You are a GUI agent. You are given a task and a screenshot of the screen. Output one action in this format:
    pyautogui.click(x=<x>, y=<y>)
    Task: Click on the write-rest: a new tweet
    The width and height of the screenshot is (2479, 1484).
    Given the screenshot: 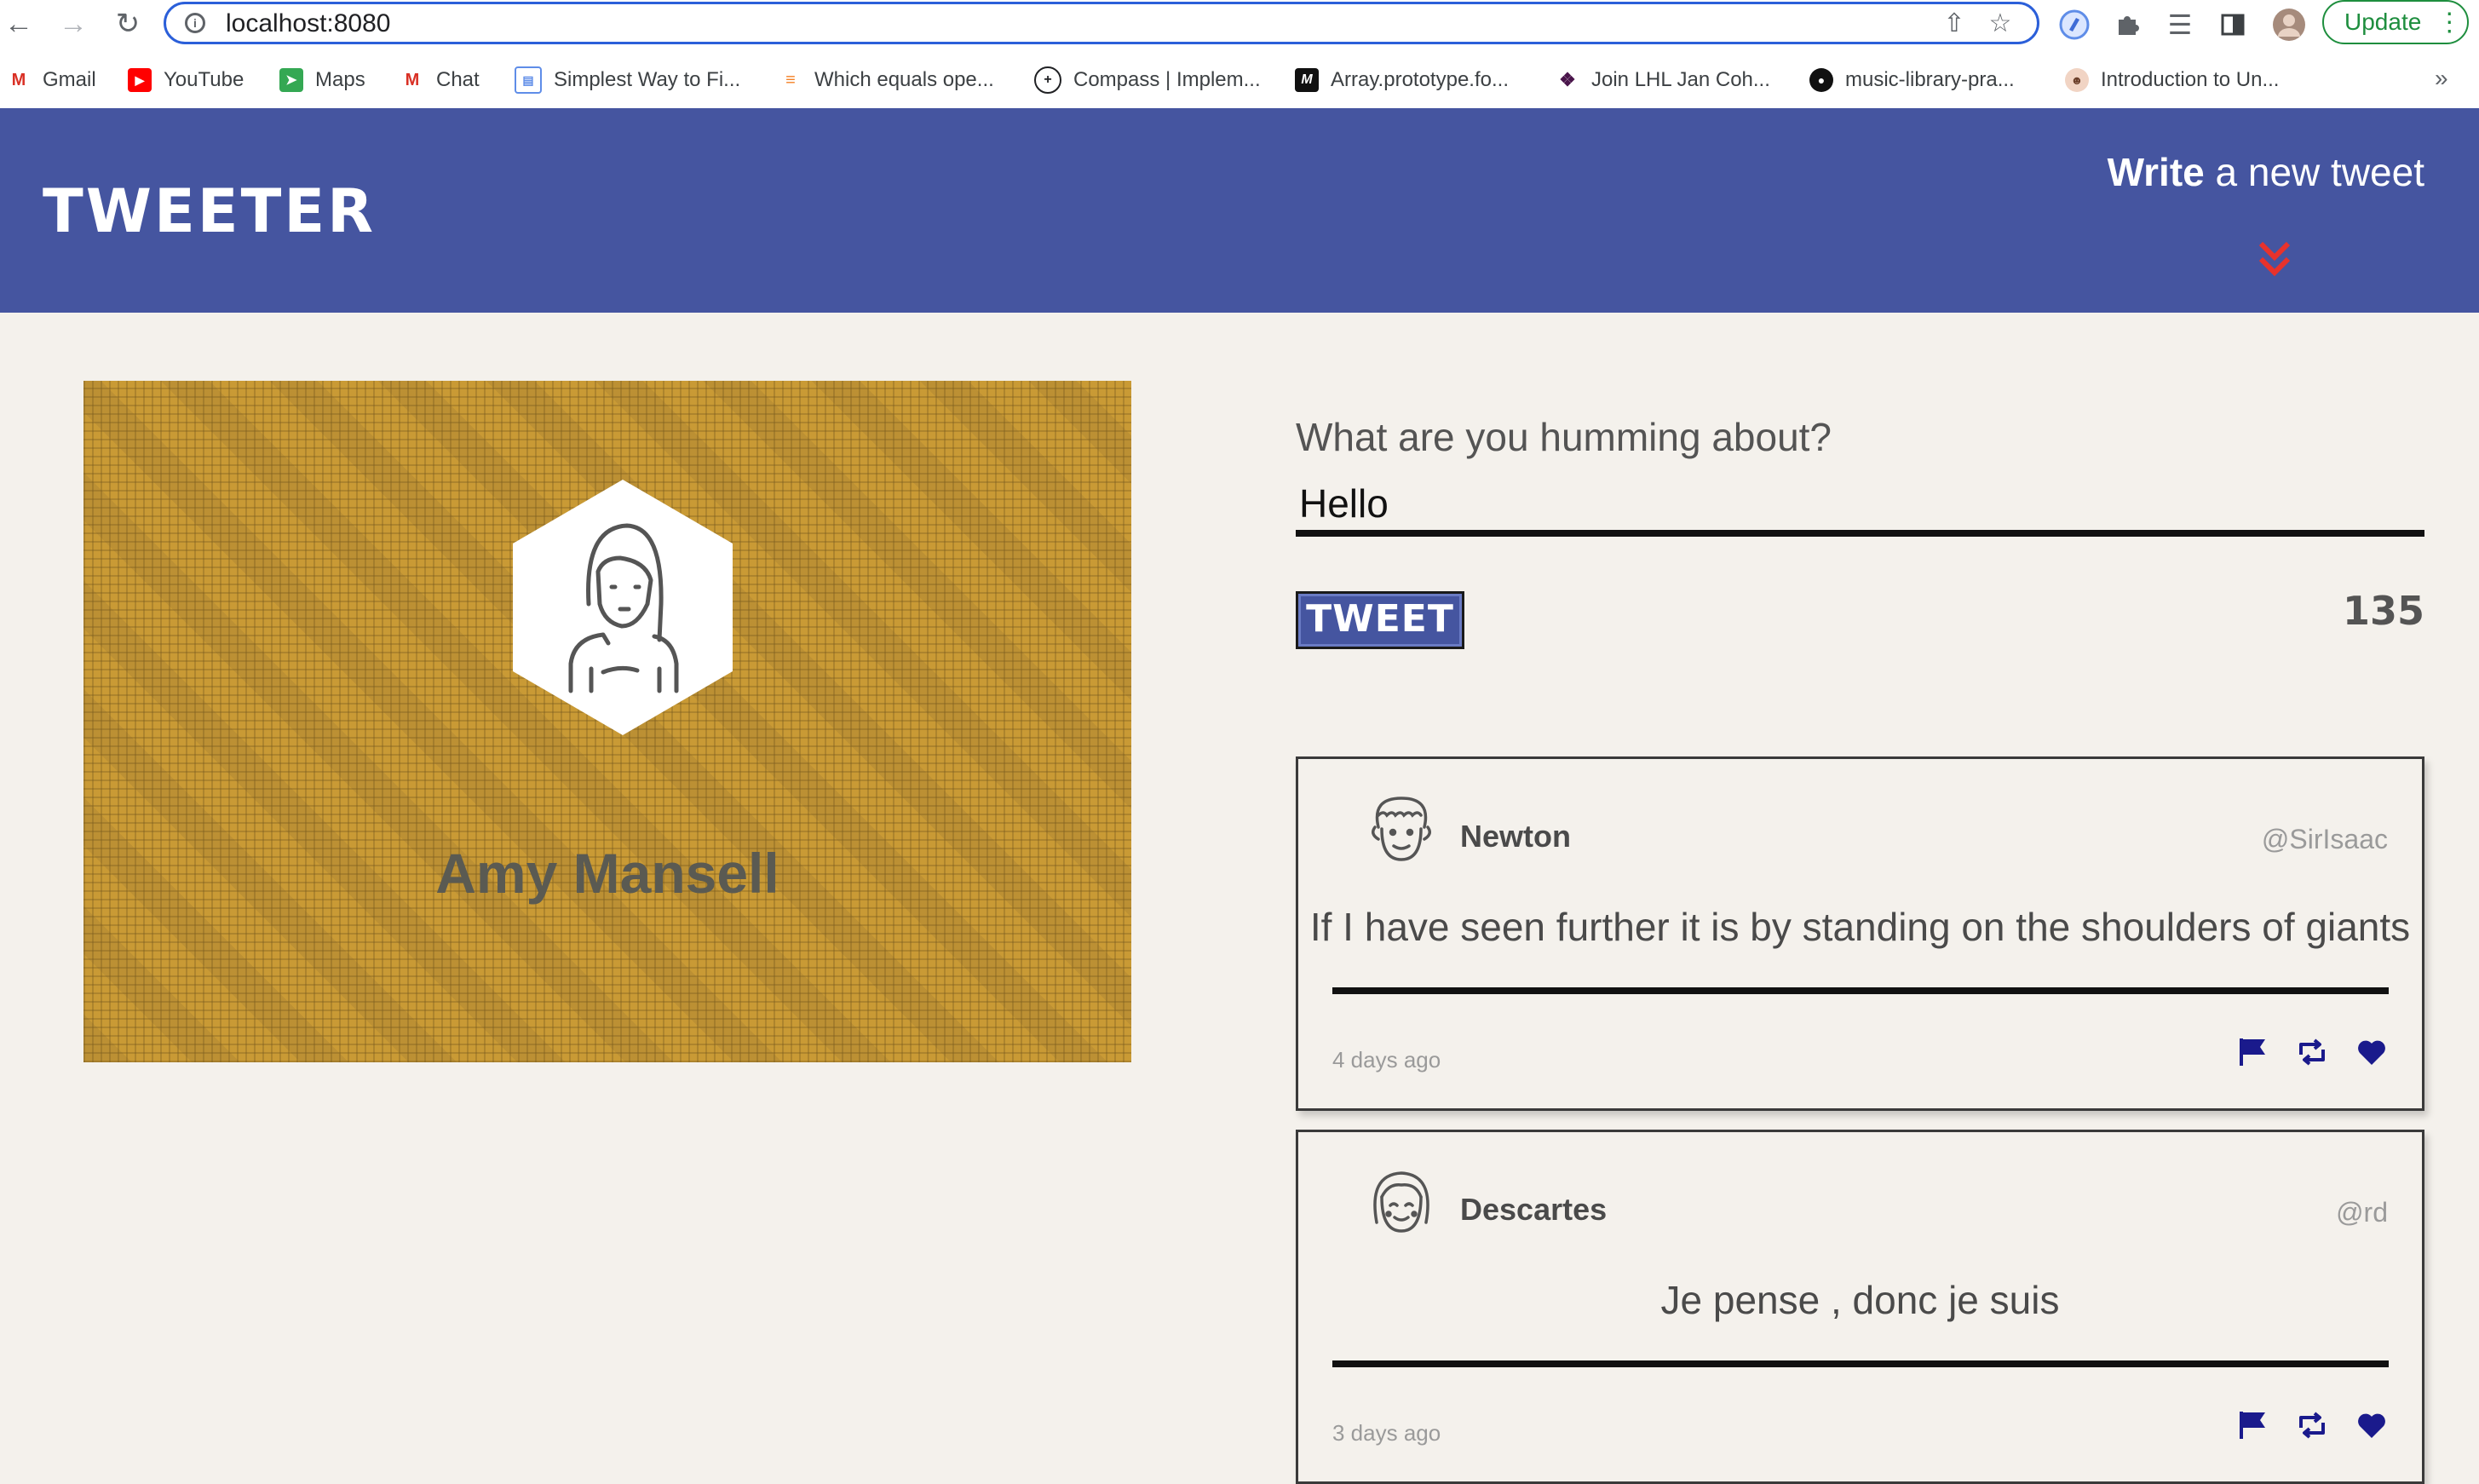 What is the action you would take?
    pyautogui.click(x=2314, y=172)
    